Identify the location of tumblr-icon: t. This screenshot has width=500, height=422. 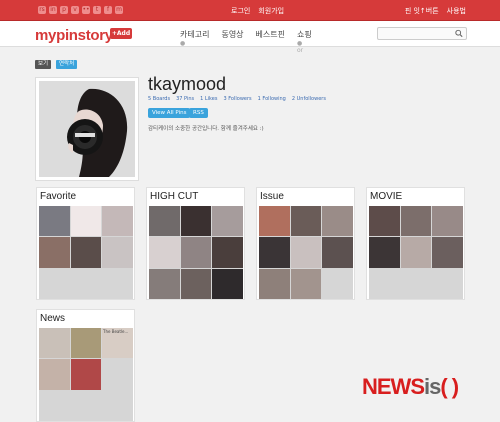
(97, 10).